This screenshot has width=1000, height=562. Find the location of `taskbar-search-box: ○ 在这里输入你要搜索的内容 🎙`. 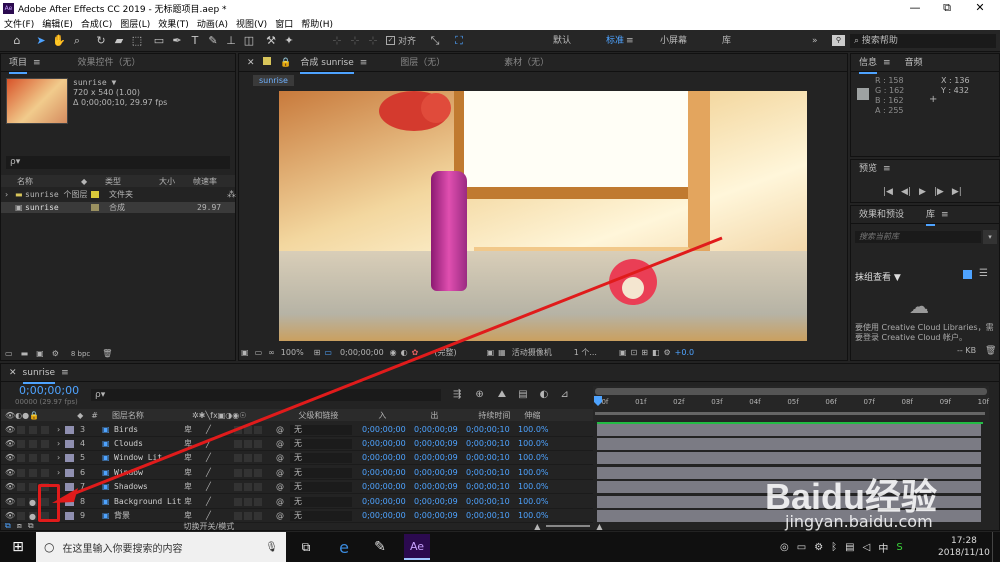

taskbar-search-box: ○ 在这里输入你要搜索的内容 🎙 is located at coordinates (161, 547).